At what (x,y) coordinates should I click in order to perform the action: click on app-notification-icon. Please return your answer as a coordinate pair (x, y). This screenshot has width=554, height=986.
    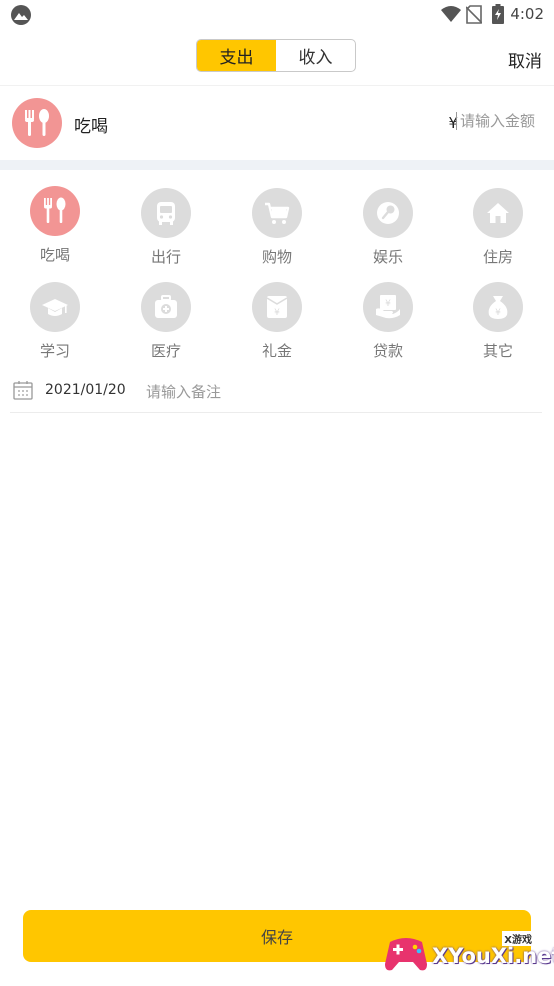
    Looking at the image, I should click on (21, 15).